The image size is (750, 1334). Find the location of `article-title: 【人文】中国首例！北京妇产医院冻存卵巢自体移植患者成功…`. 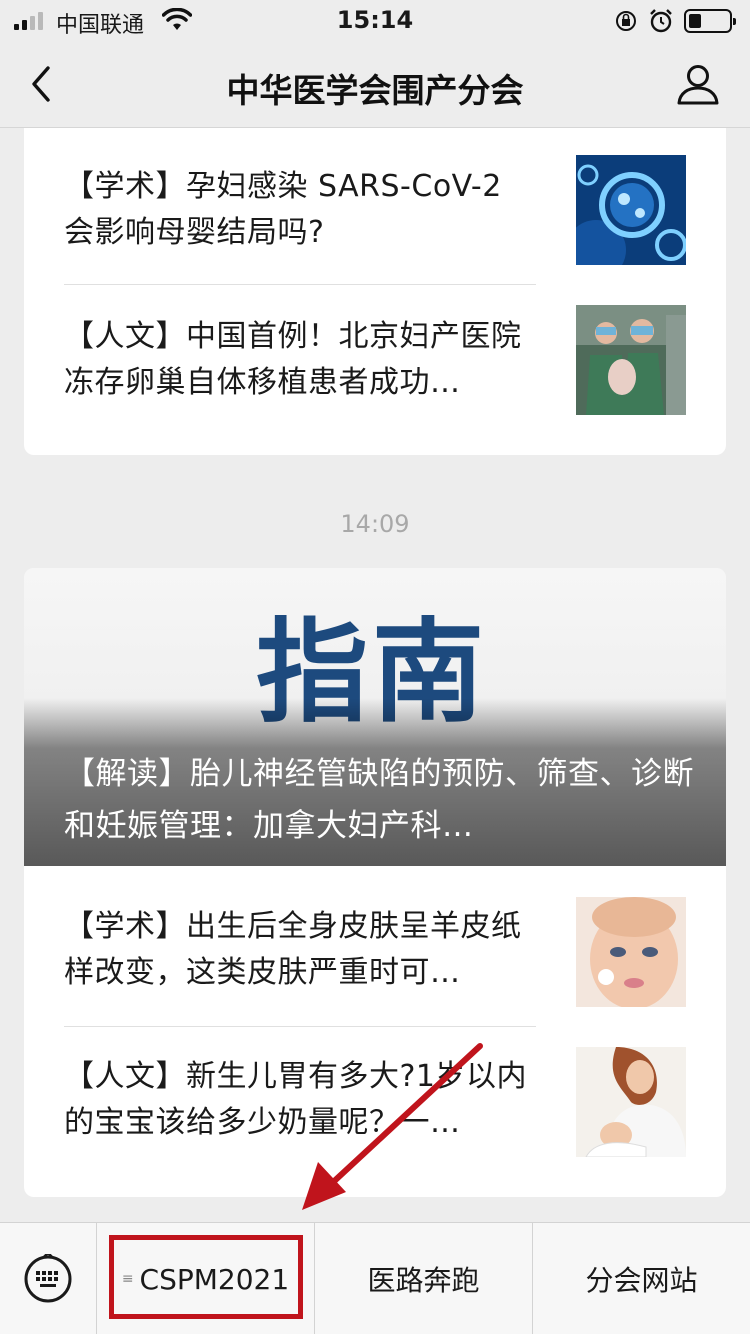

article-title: 【人文】中国首例！北京妇产医院冻存卵巢自体移植患者成功… is located at coordinates (293, 359).